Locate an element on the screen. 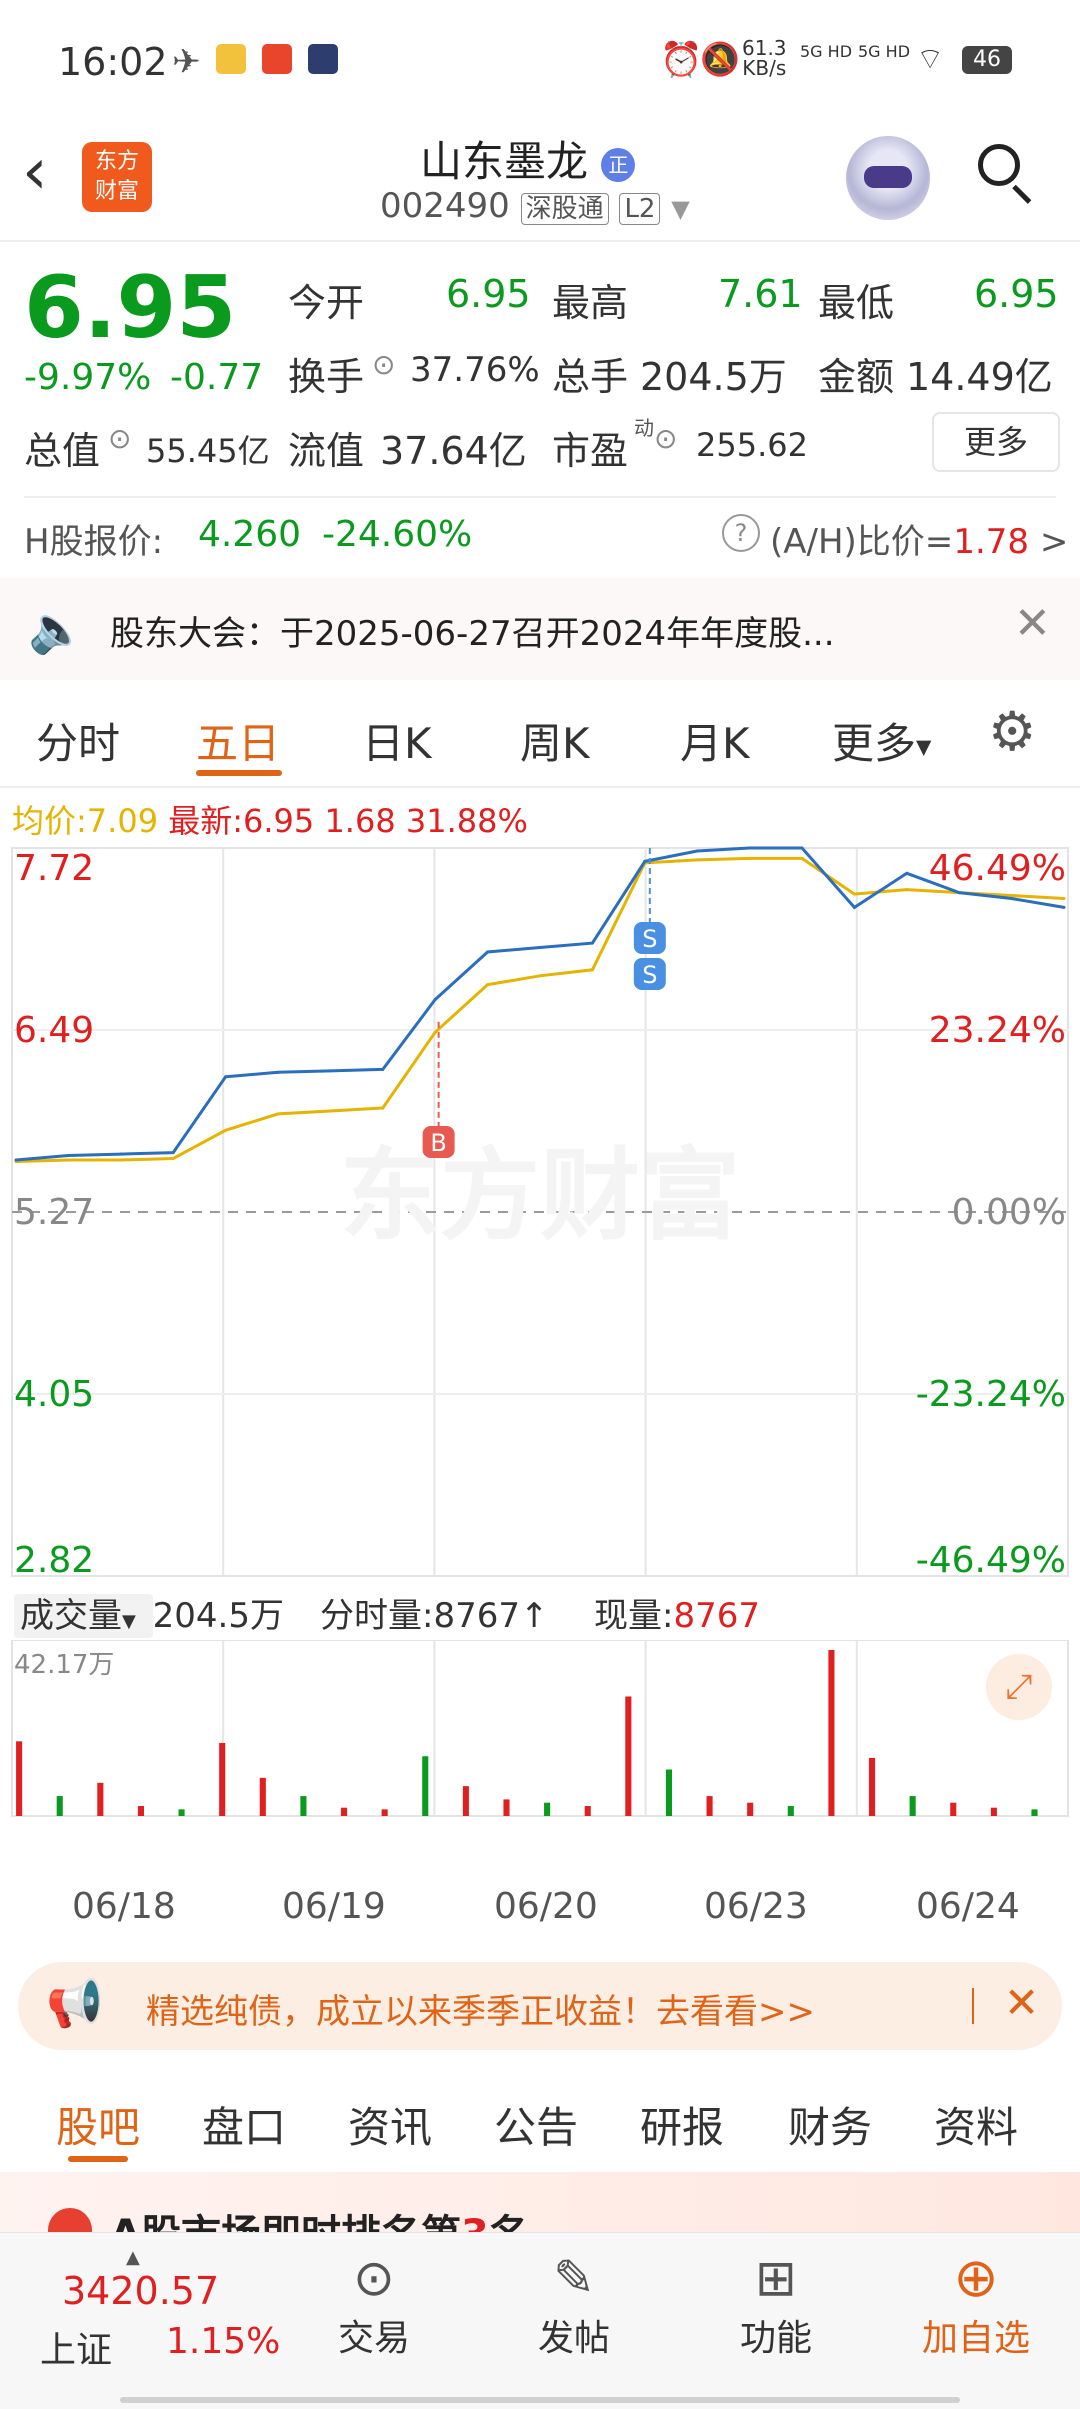 Image resolution: width=1080 pixels, height=2409 pixels. settings-icon: ⚙ is located at coordinates (1012, 731).